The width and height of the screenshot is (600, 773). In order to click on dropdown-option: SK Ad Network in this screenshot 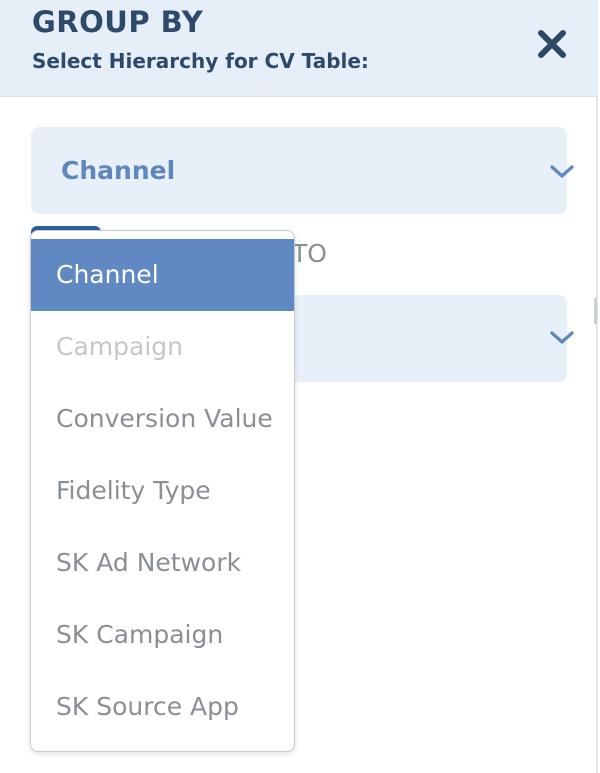, I will do `click(162, 563)`.